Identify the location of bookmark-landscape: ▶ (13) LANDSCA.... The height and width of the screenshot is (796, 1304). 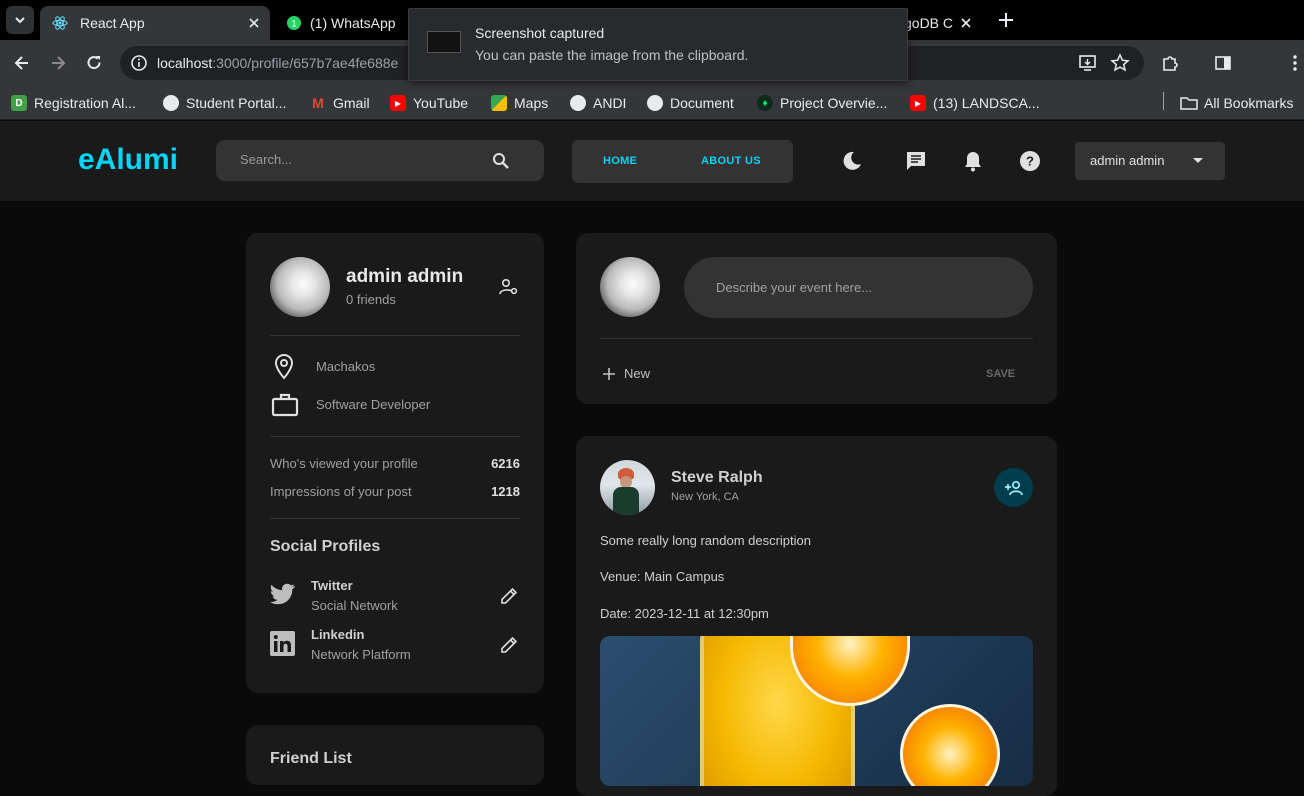
(975, 103).